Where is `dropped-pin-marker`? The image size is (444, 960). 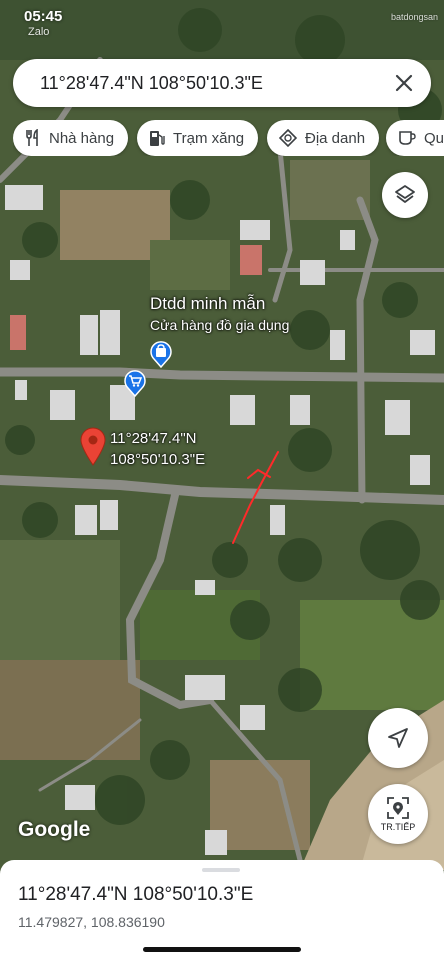 dropped-pin-marker is located at coordinates (93, 448).